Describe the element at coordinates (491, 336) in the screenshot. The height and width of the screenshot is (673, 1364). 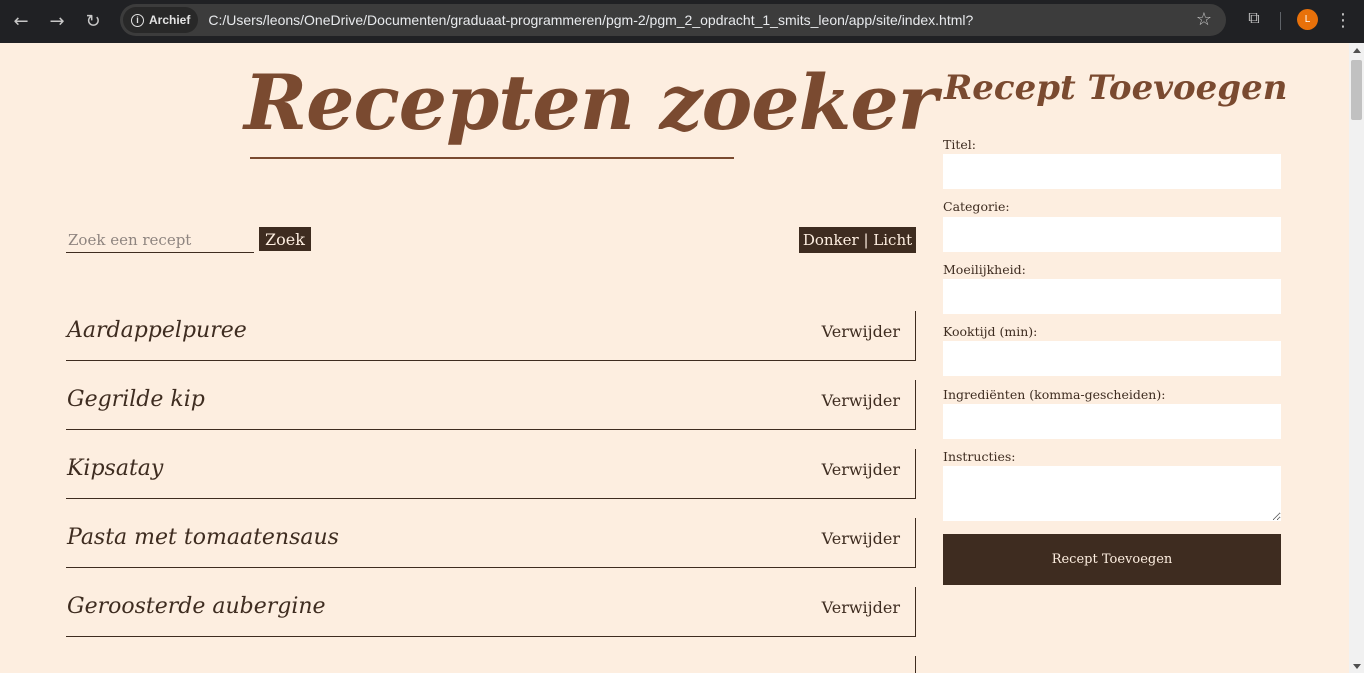
I see `recipe-item: Aardappelpuree Verwijder` at that location.